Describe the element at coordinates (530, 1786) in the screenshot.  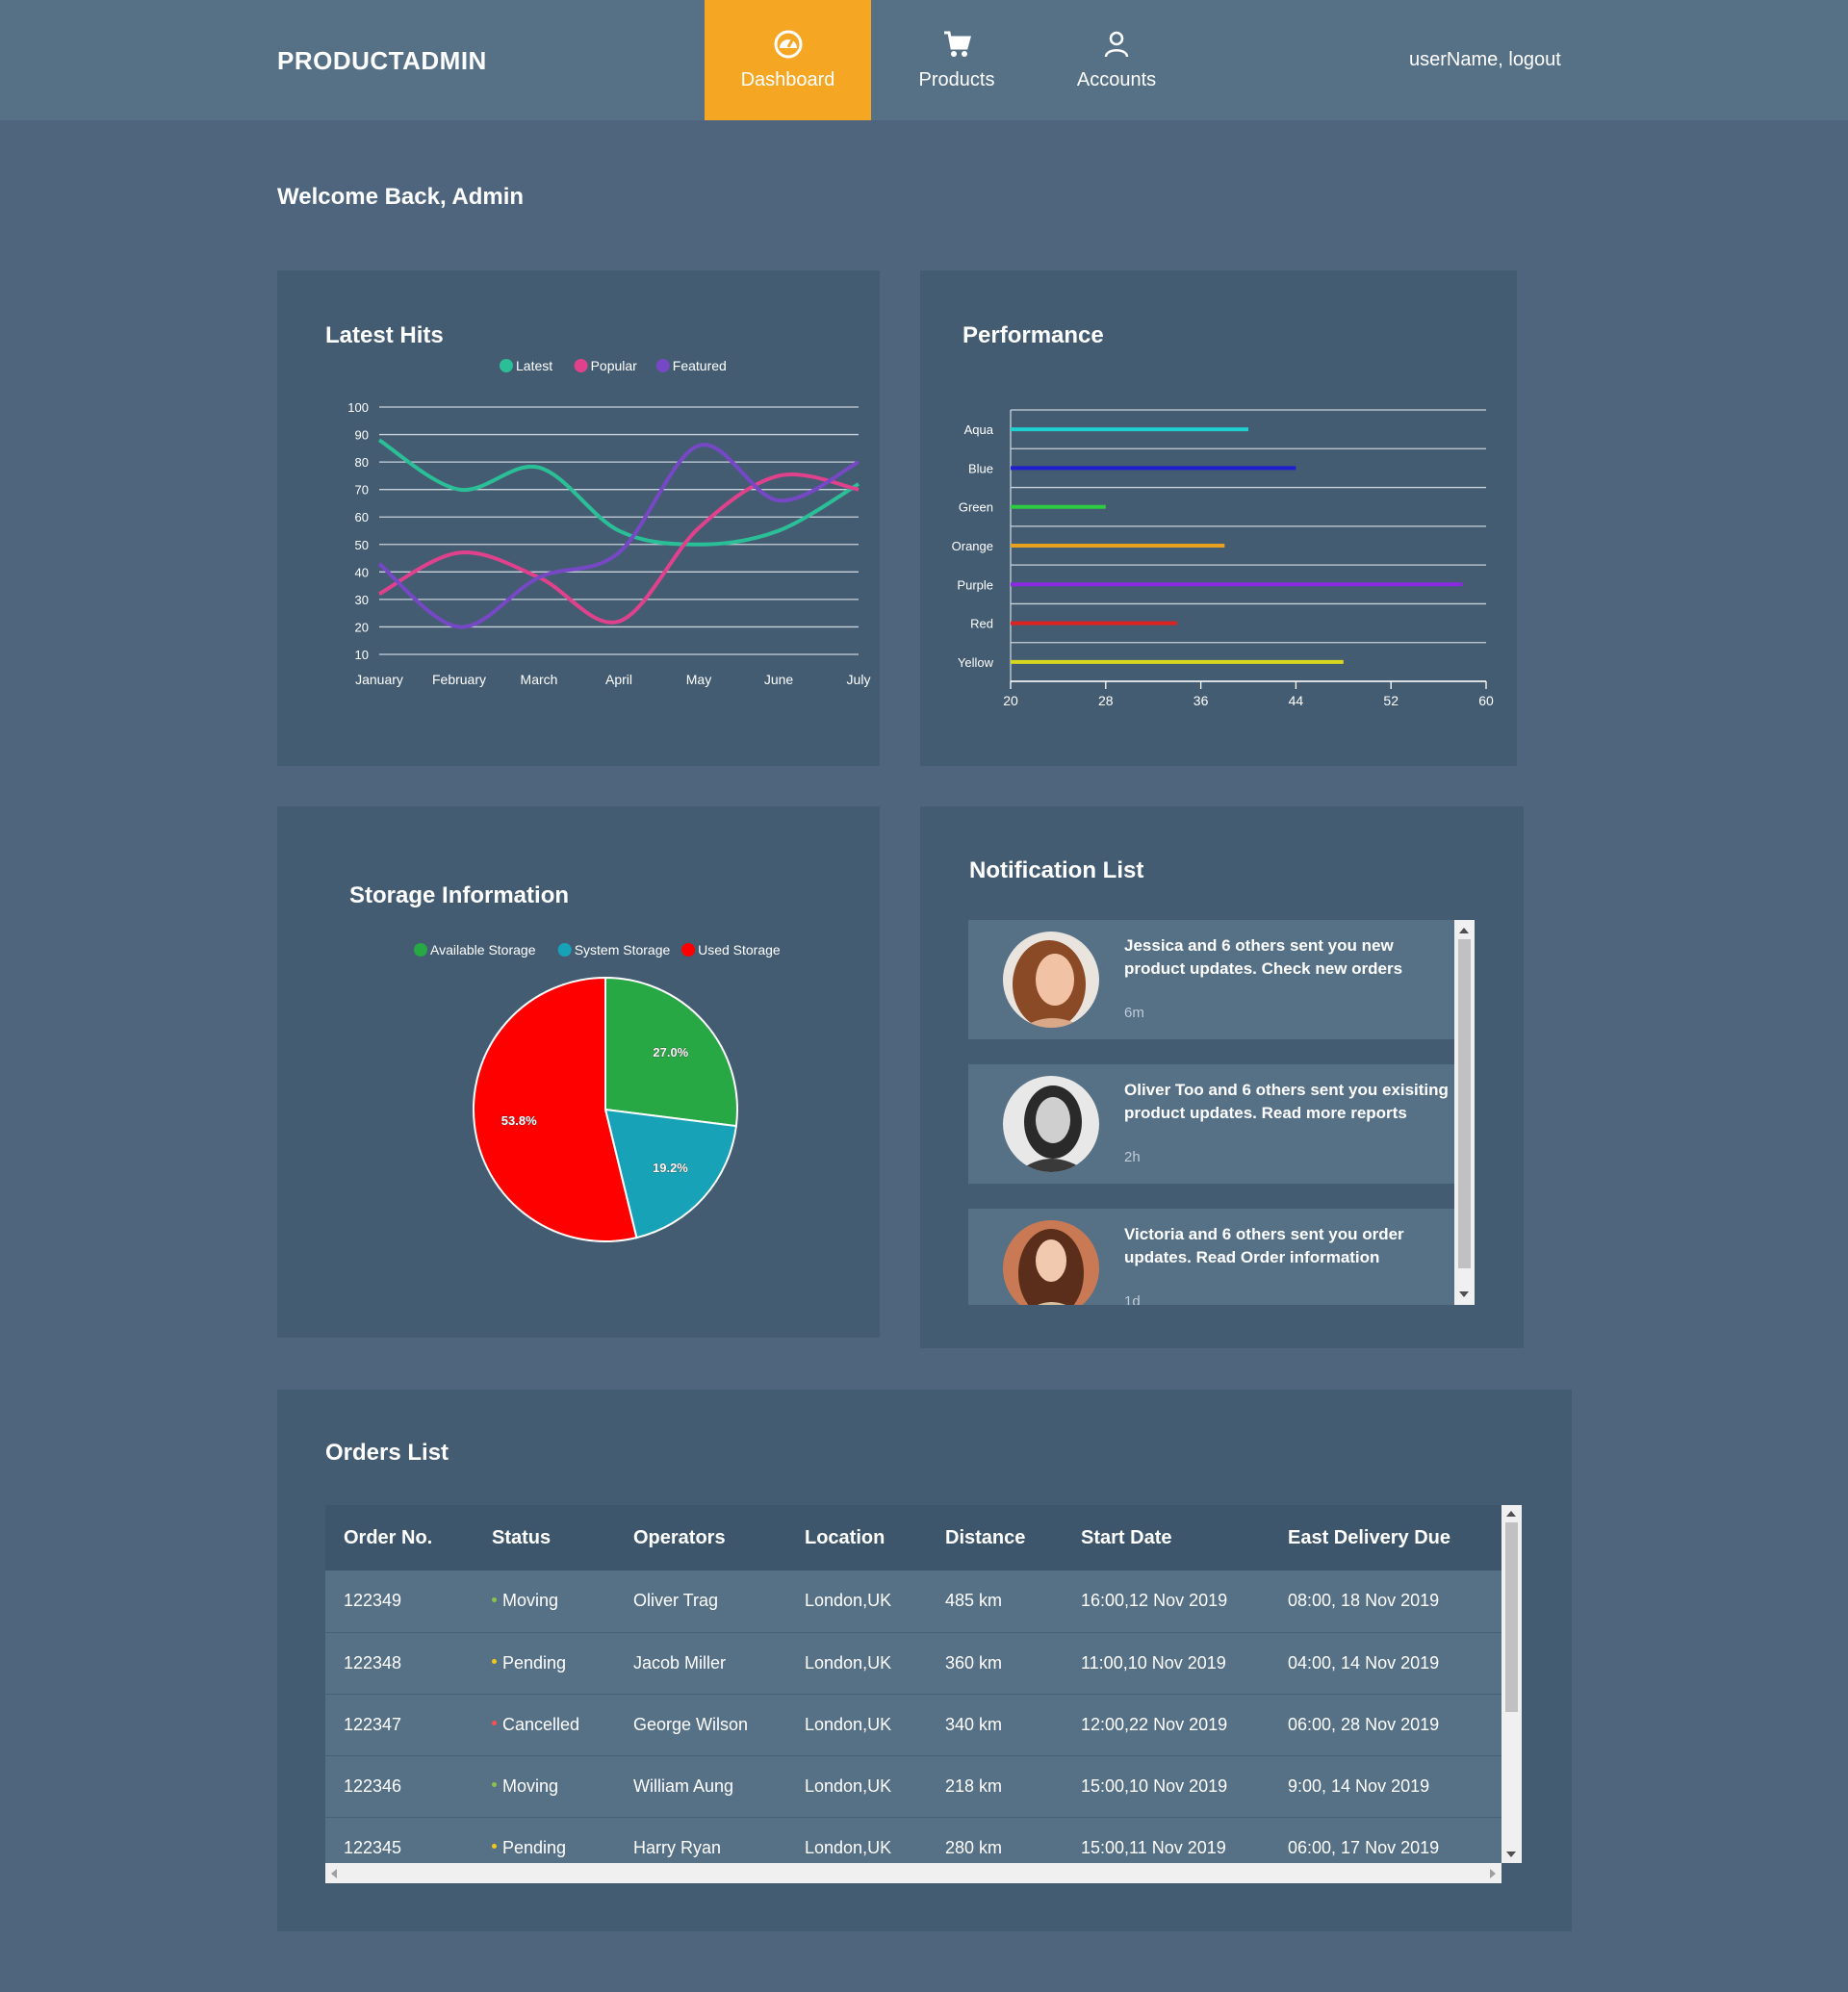
I see `status-label: Moving` at that location.